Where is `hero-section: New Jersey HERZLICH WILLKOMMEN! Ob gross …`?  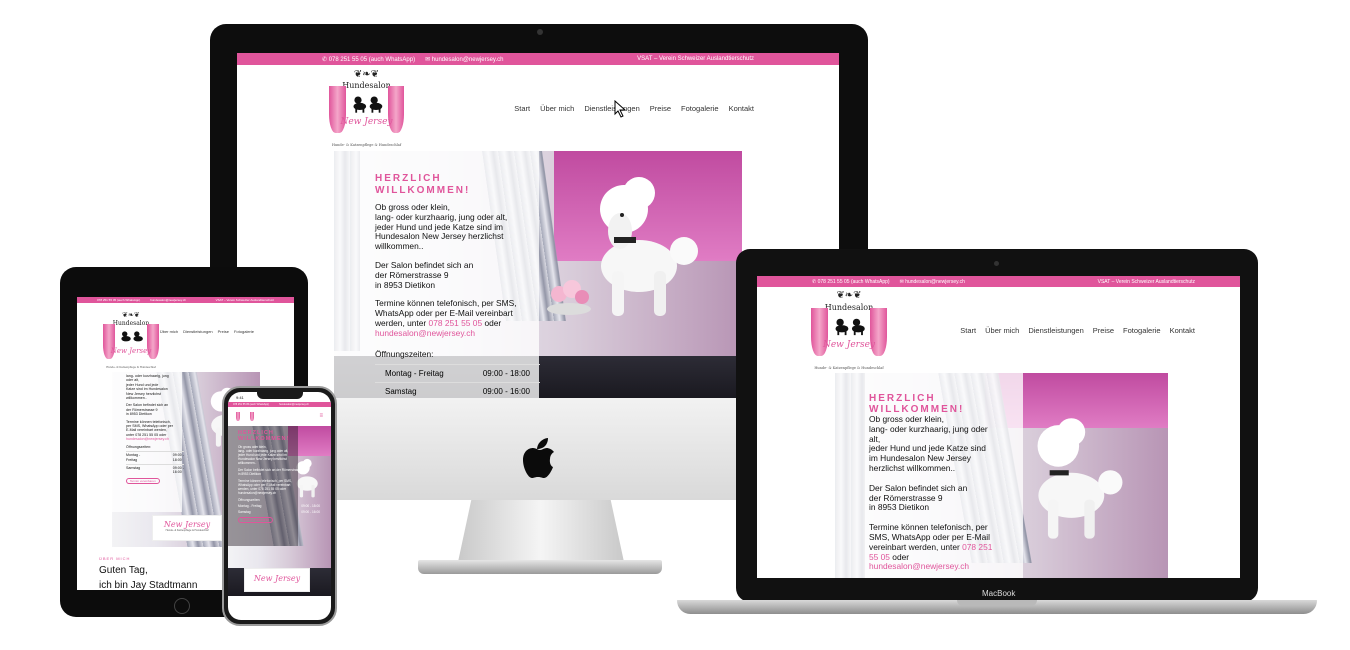
hero-section: New Jersey HERZLICH WILLKOMMEN! Ob gross … is located at coordinates (279, 511).